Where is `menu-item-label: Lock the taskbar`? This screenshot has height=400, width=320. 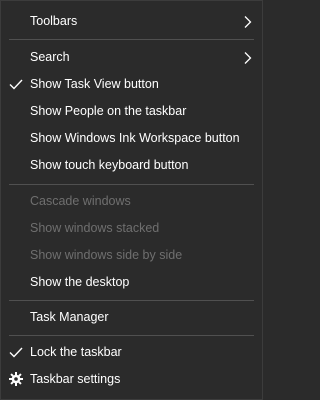
menu-item-label: Lock the taskbar is located at coordinates (76, 352).